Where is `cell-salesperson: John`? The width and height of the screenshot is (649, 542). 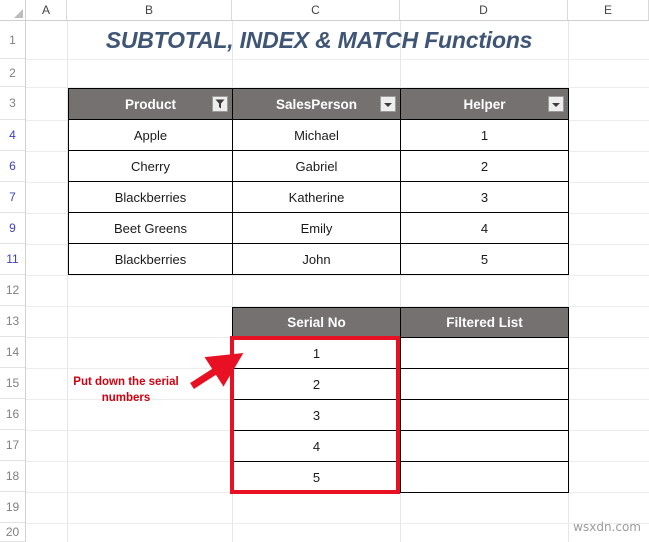 cell-salesperson: John is located at coordinates (316, 259).